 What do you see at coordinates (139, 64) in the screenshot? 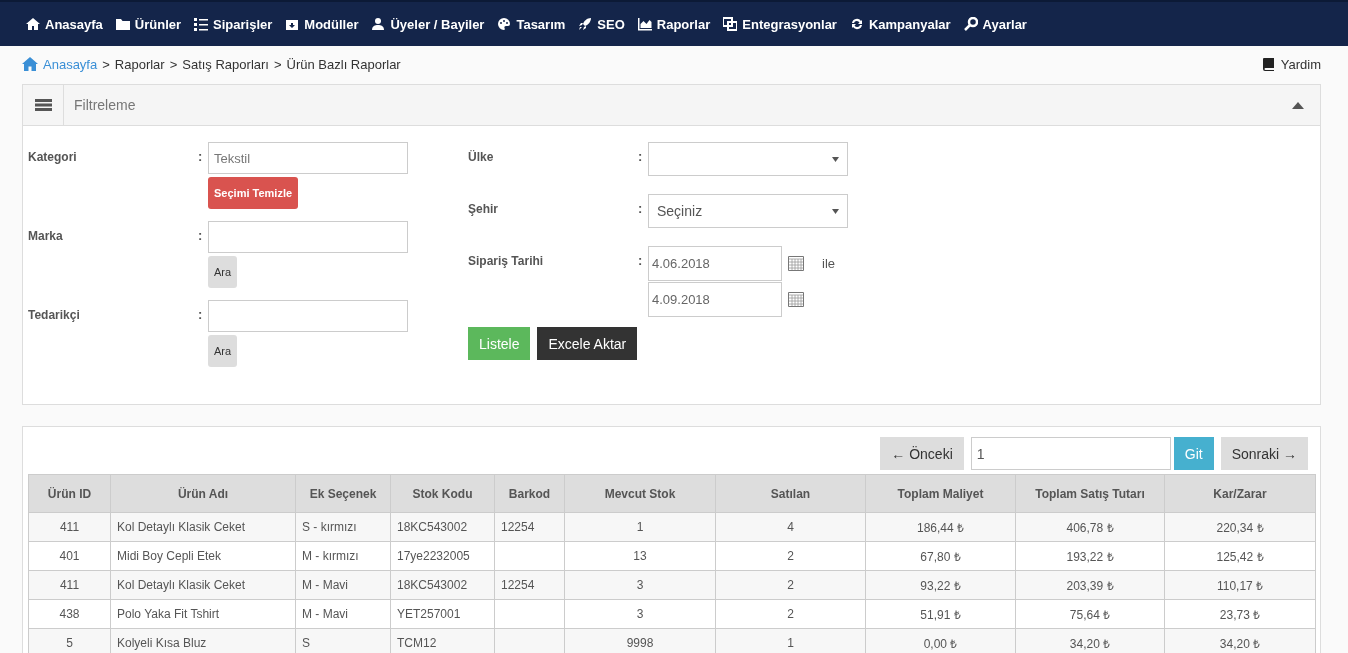
I see `breadcrumb-item: Raporlar` at bounding box center [139, 64].